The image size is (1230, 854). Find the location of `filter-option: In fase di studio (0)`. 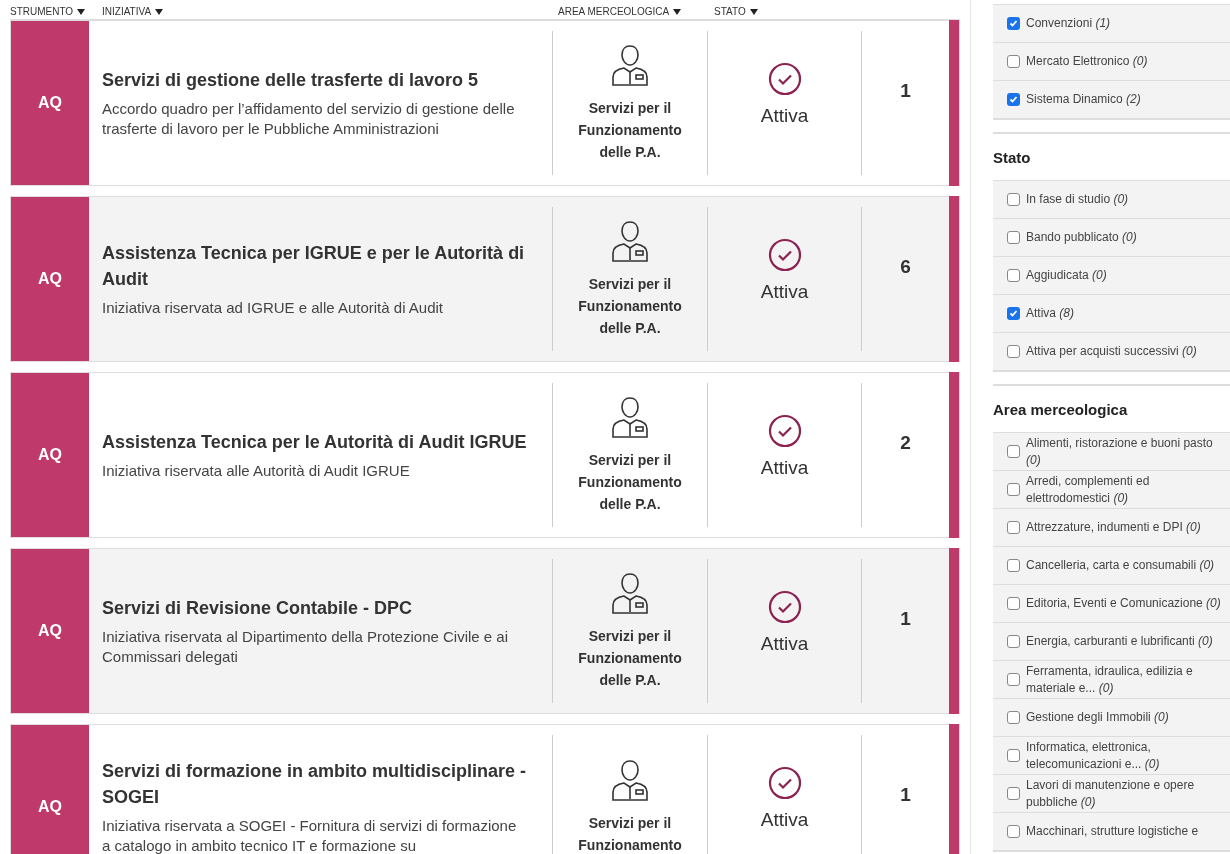

filter-option: In fase di studio (0) is located at coordinates (1111, 200).